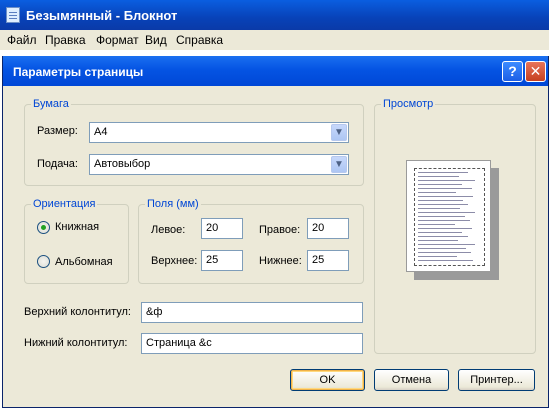  Describe the element at coordinates (512, 71) in the screenshot. I see `help-button: ?` at that location.